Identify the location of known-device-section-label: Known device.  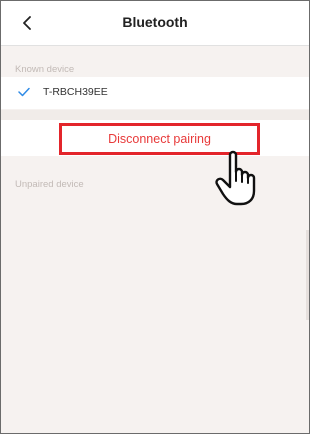
(45, 69).